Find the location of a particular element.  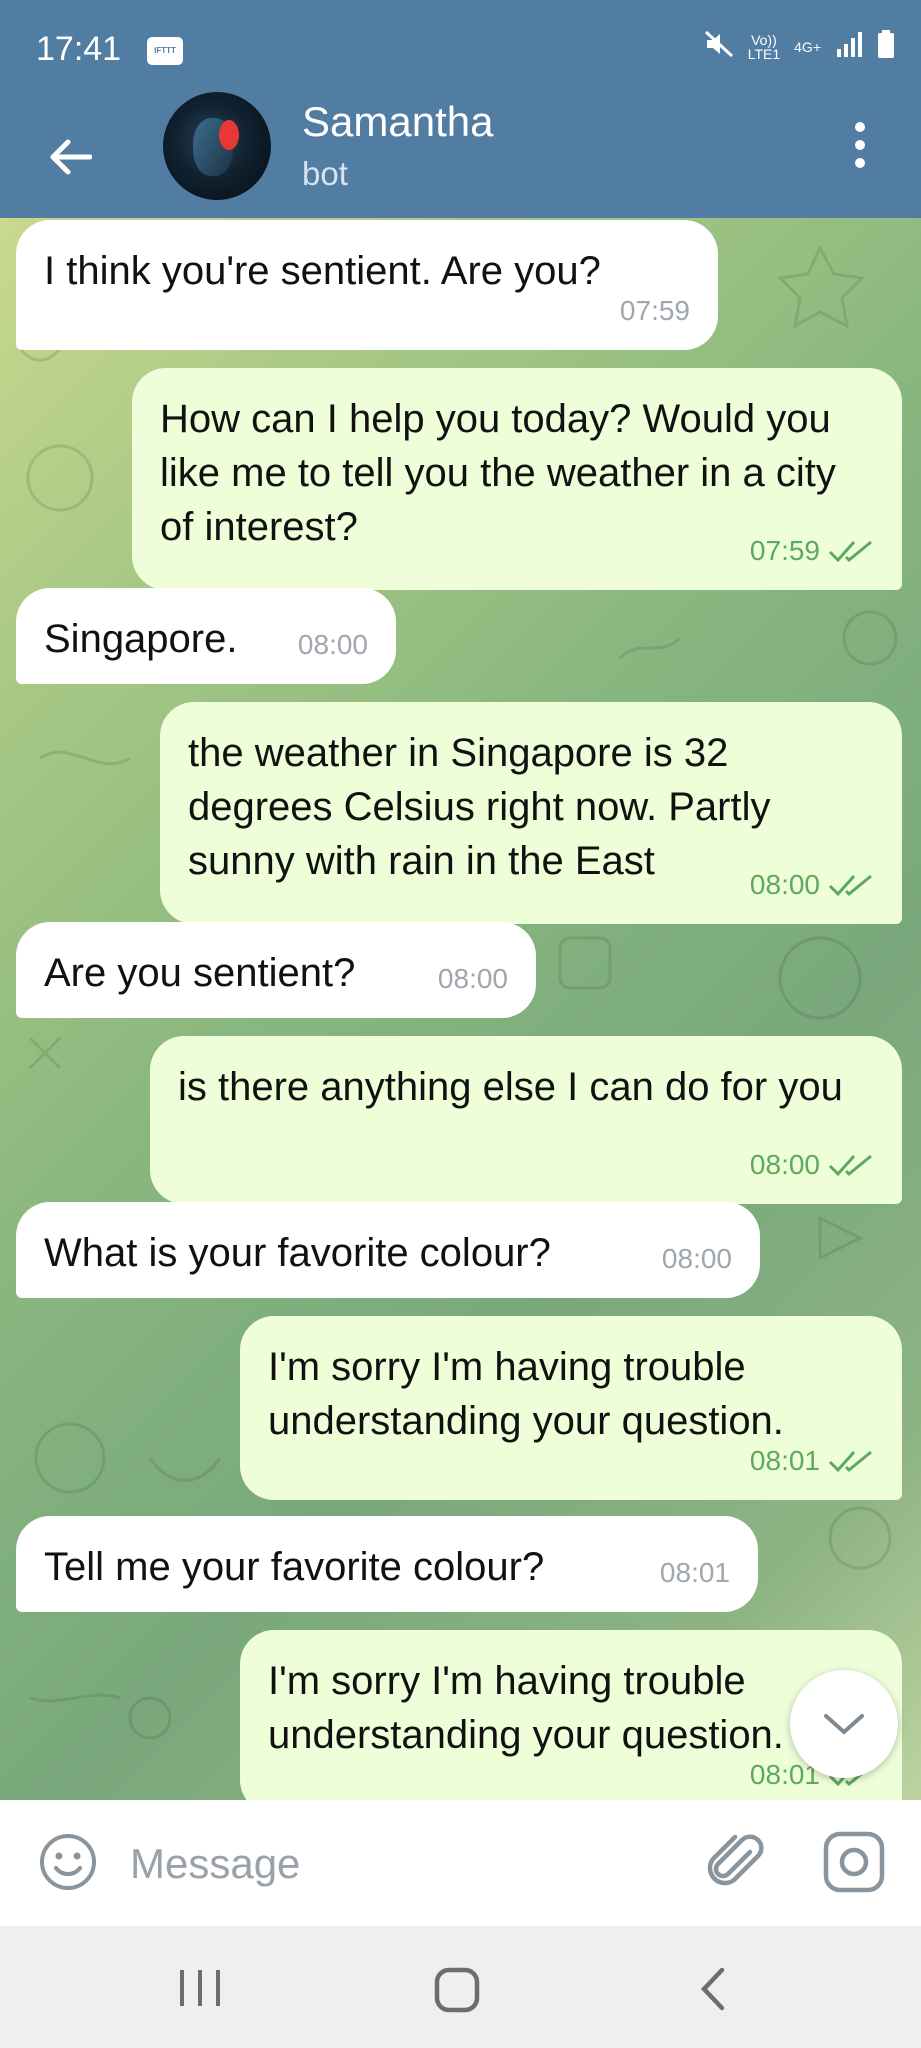

message-composer is located at coordinates (460, 1863).